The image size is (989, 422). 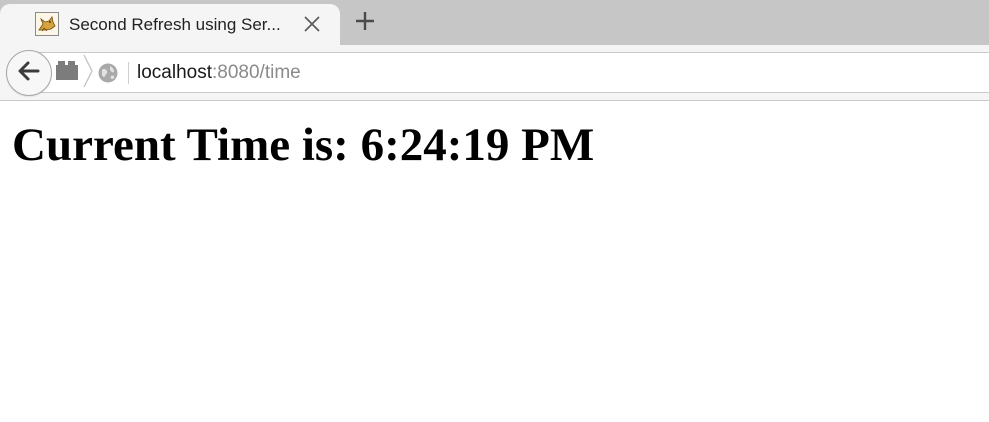 I want to click on back-arrow-icon, so click(x=29, y=73).